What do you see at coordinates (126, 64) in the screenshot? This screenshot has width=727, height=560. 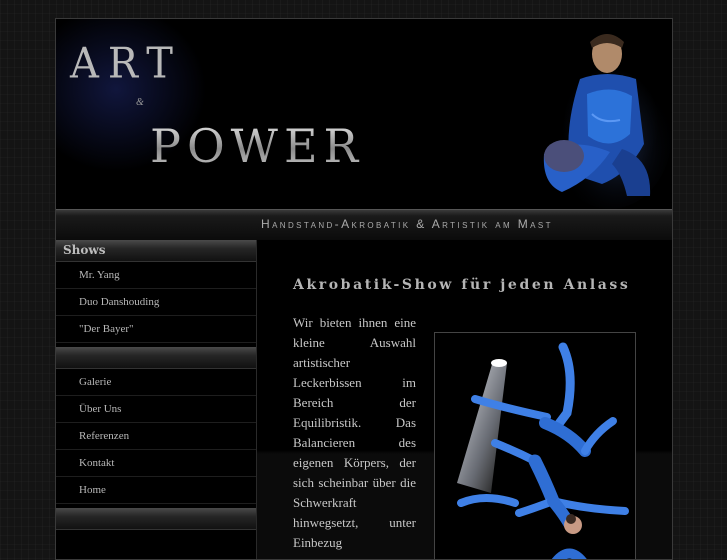 I see `logo-text-art: ART` at bounding box center [126, 64].